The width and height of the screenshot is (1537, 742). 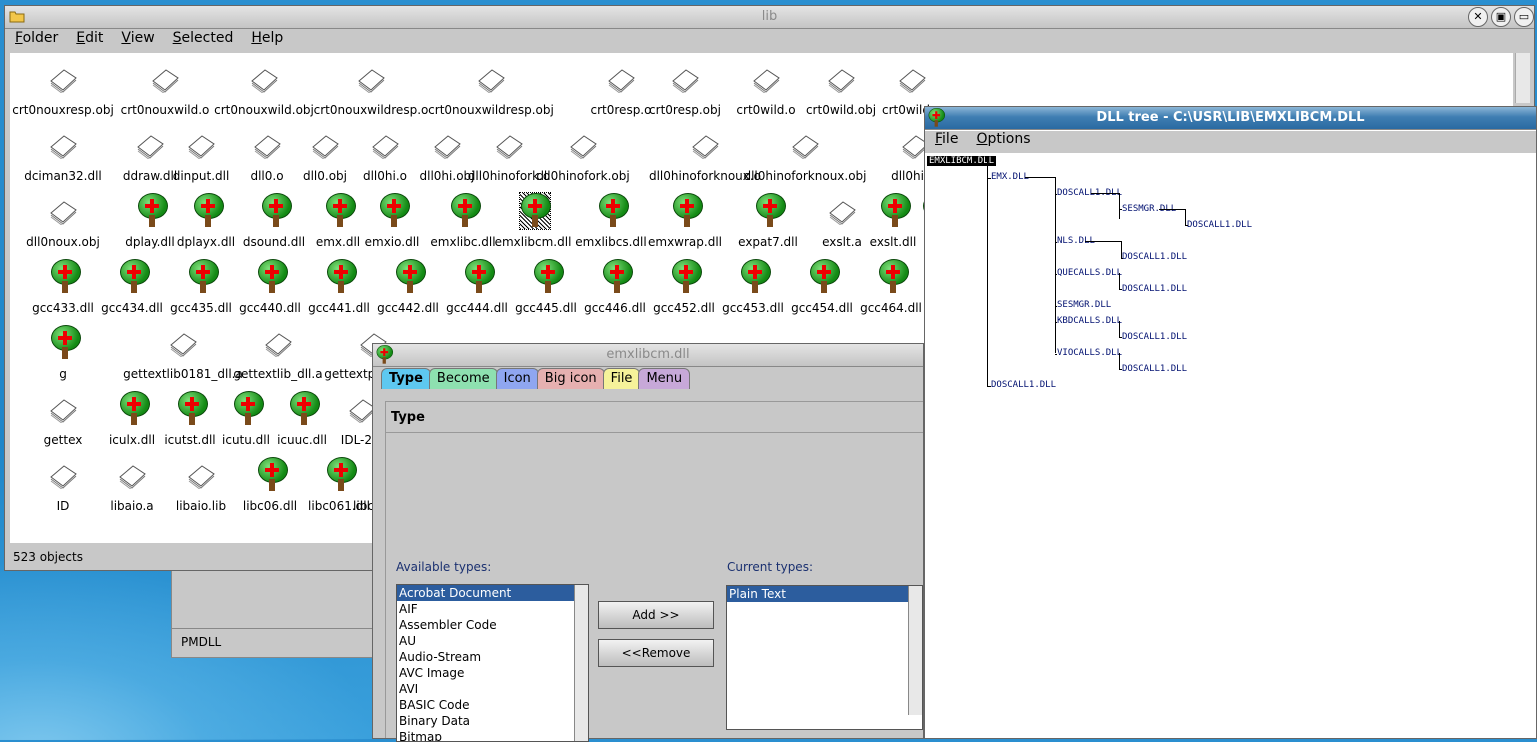 I want to click on menu-folder: Folder, so click(x=36, y=38).